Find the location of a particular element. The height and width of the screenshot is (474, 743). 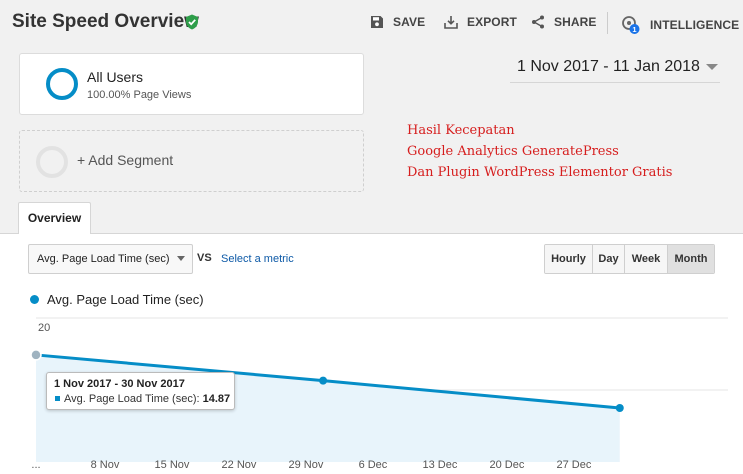

share-icon is located at coordinates (538, 22).